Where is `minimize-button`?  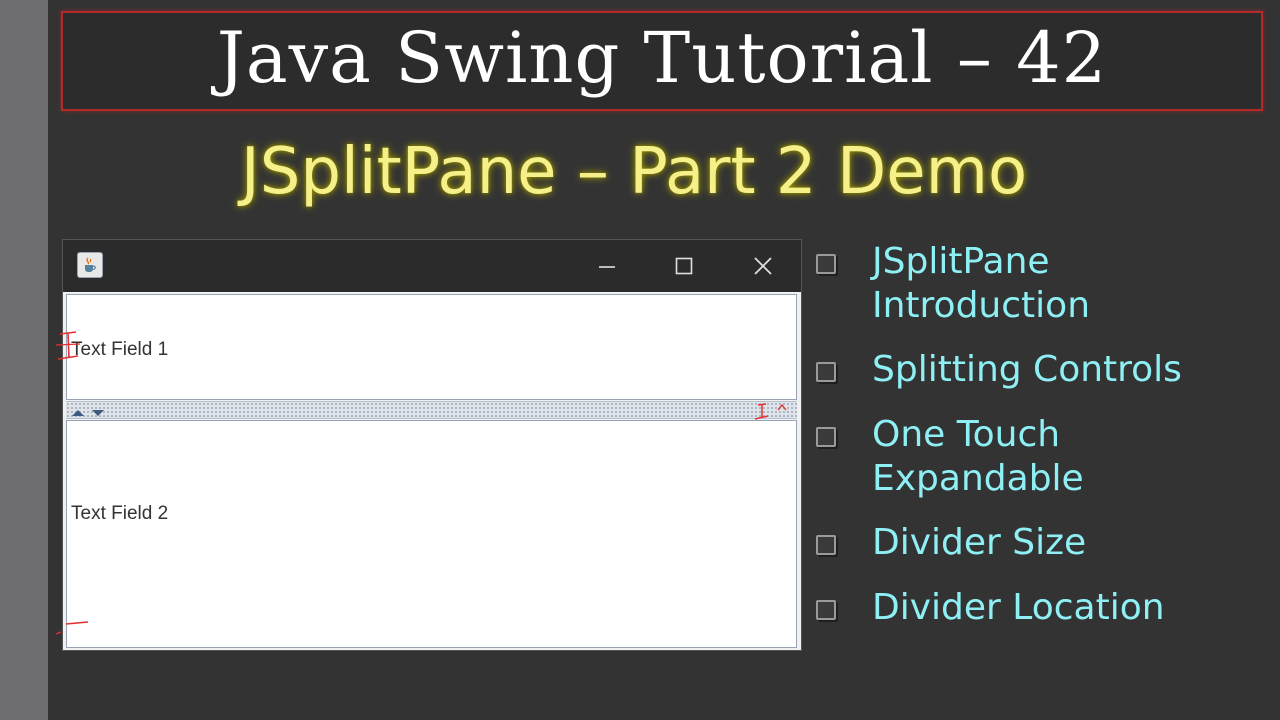
minimize-button is located at coordinates (607, 266).